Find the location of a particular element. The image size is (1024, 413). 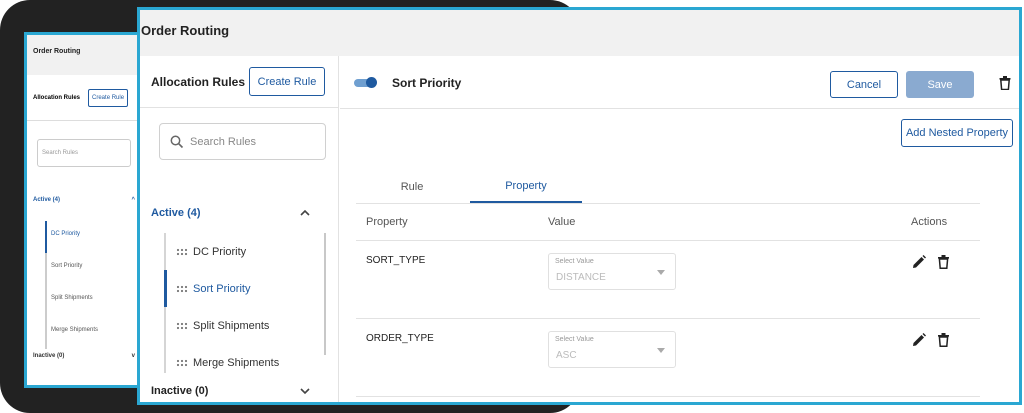

search-input: Search Rules is located at coordinates (242, 141).